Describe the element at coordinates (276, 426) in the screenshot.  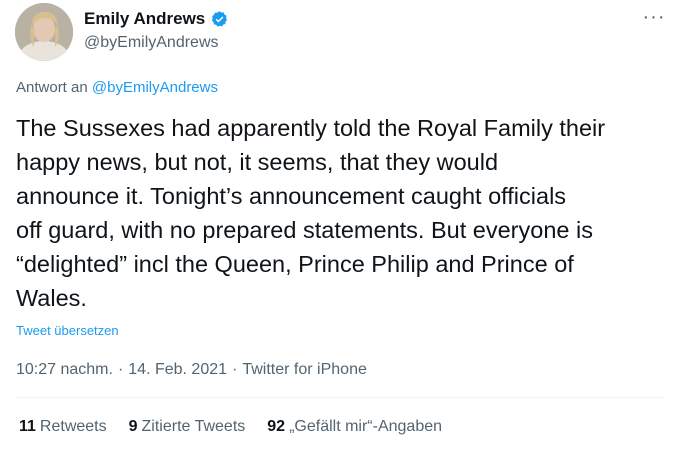
I see `likes-count: 92` at that location.